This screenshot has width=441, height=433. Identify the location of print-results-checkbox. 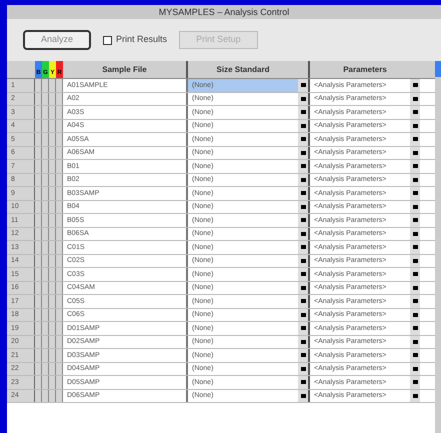
(107, 40).